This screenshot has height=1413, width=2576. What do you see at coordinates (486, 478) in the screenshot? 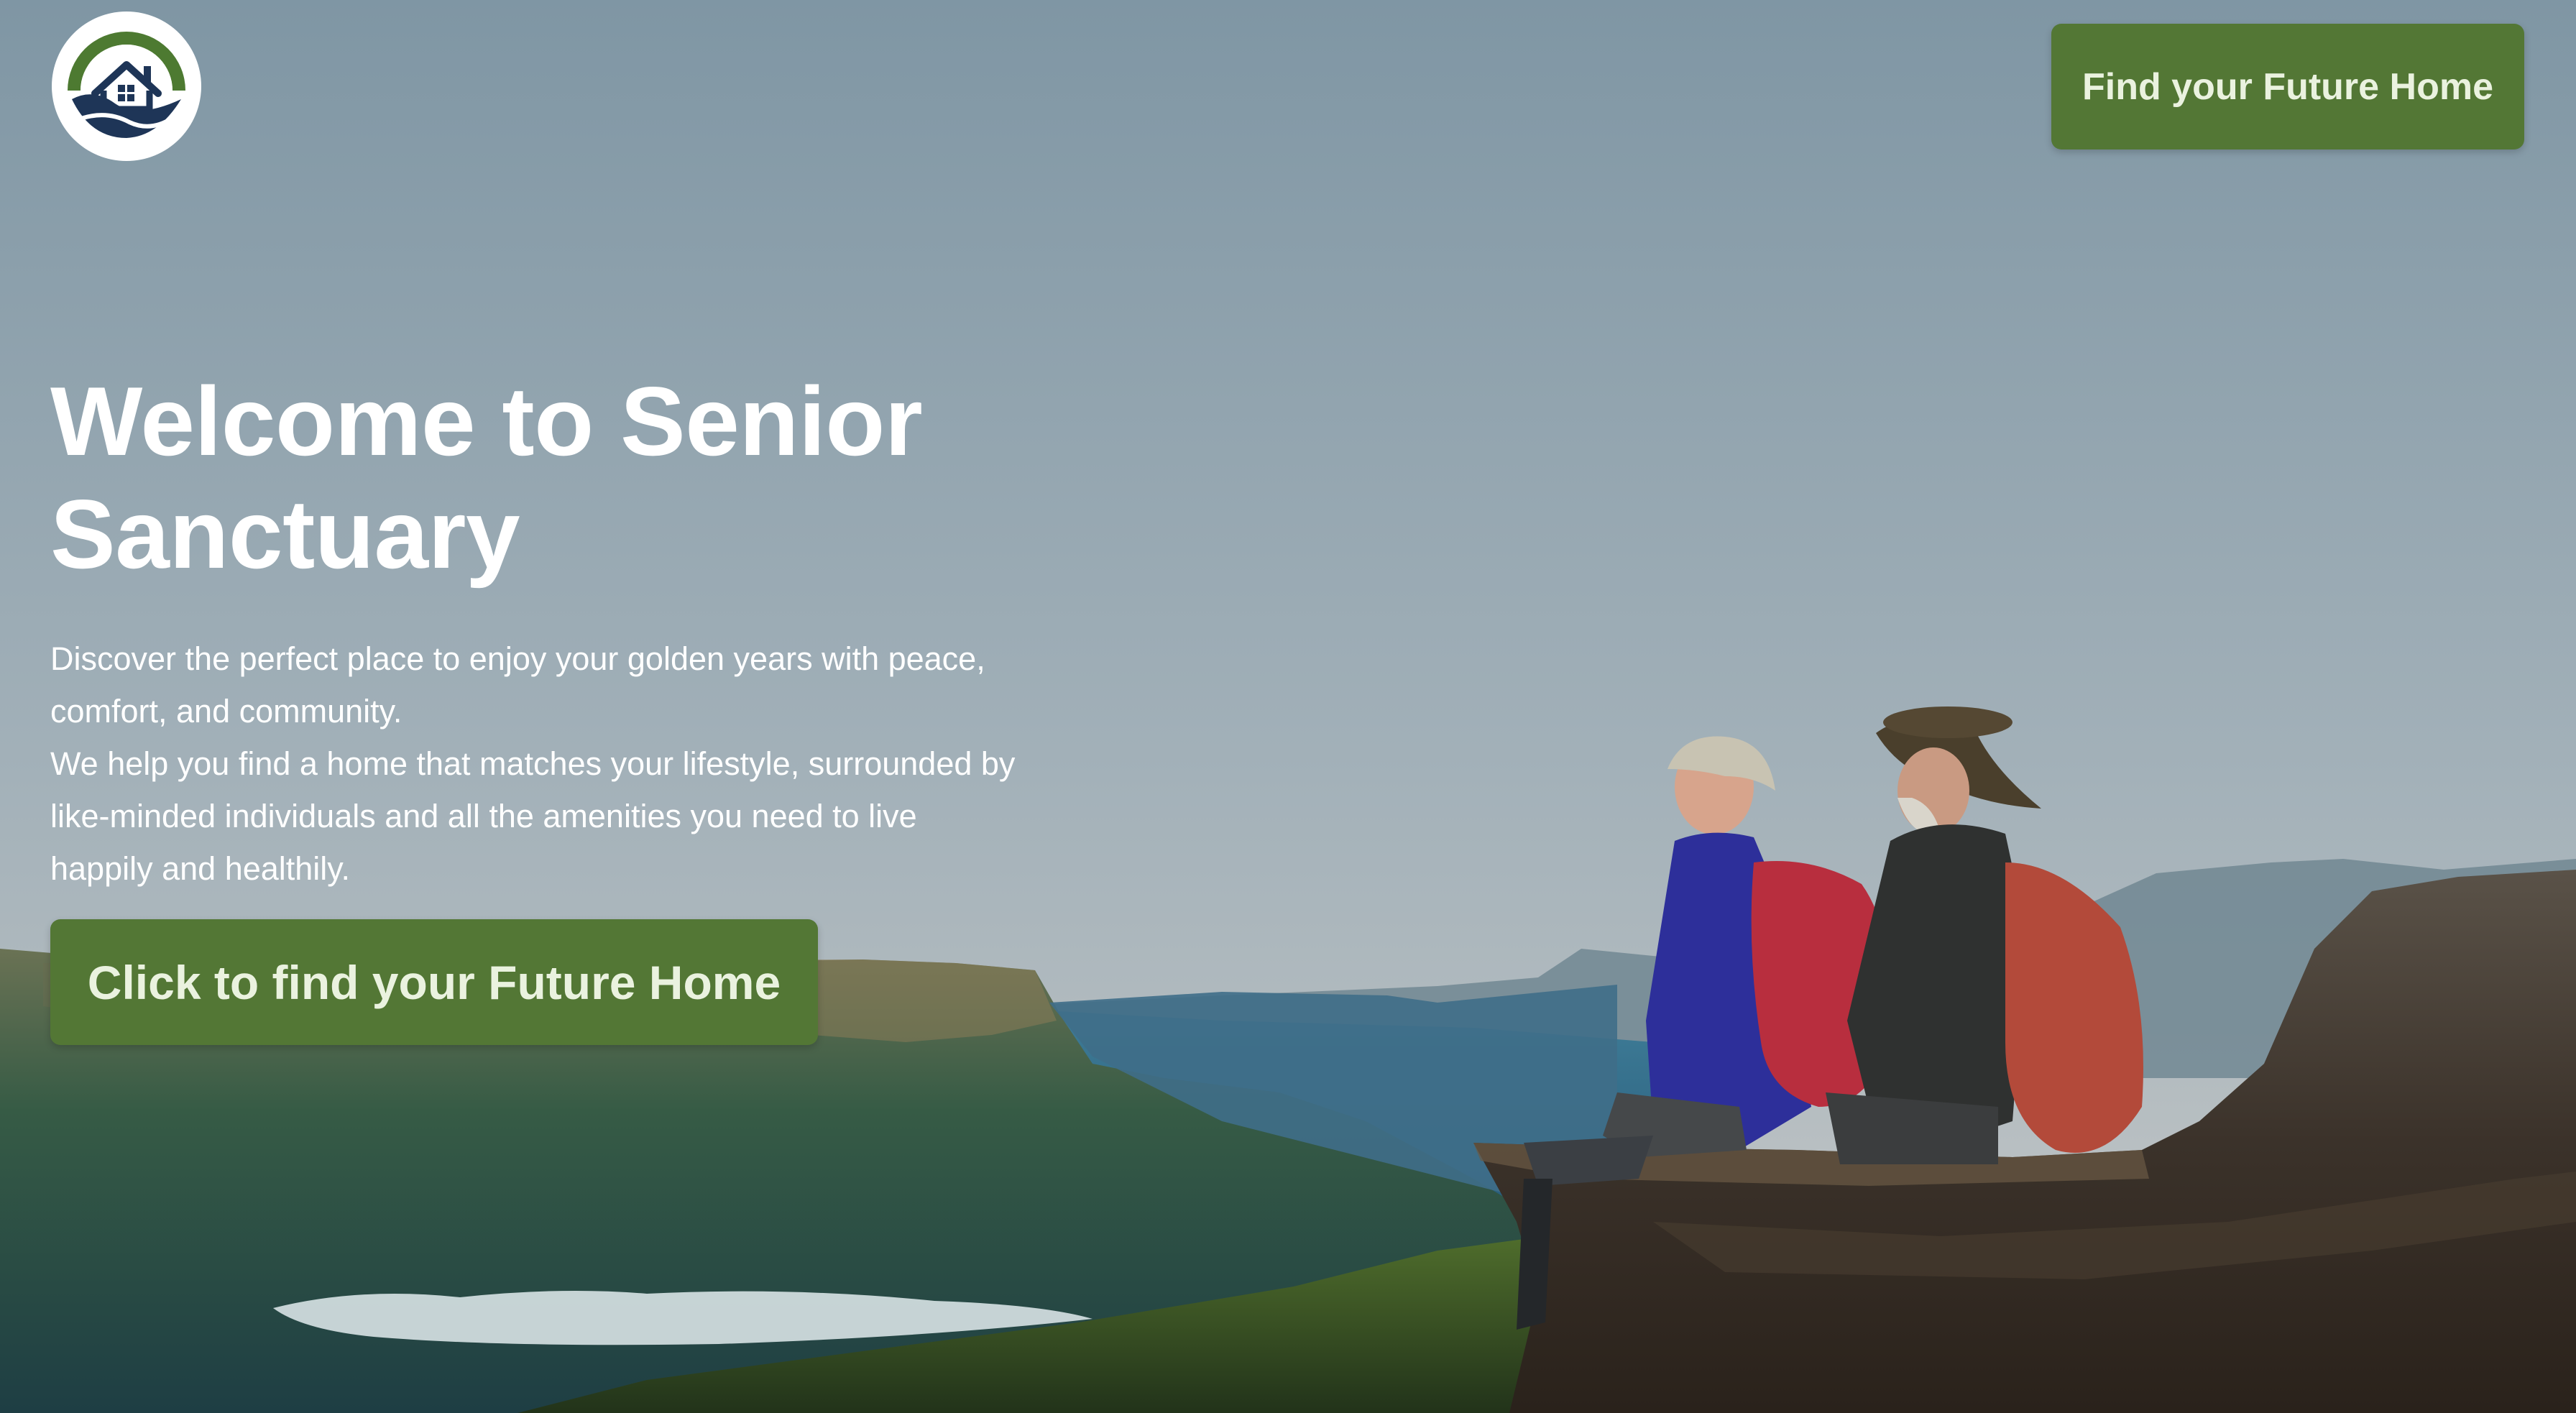
I see `page-title: Welcome to Senior Sanctuary` at bounding box center [486, 478].